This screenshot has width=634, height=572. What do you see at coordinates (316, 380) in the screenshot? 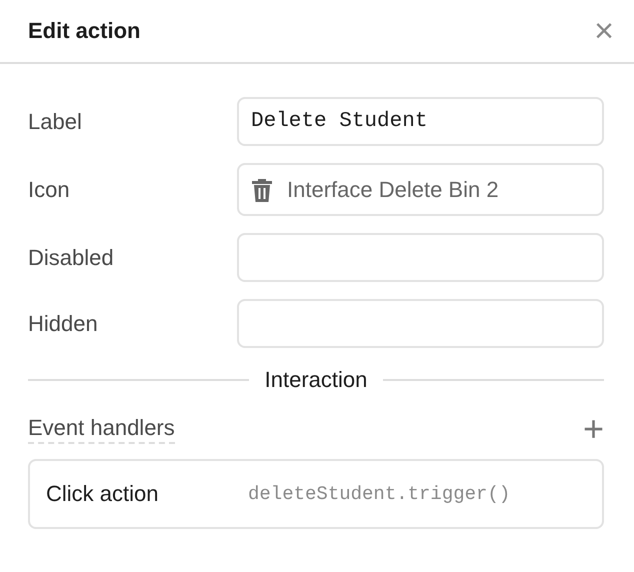
I see `section-title: Interaction` at bounding box center [316, 380].